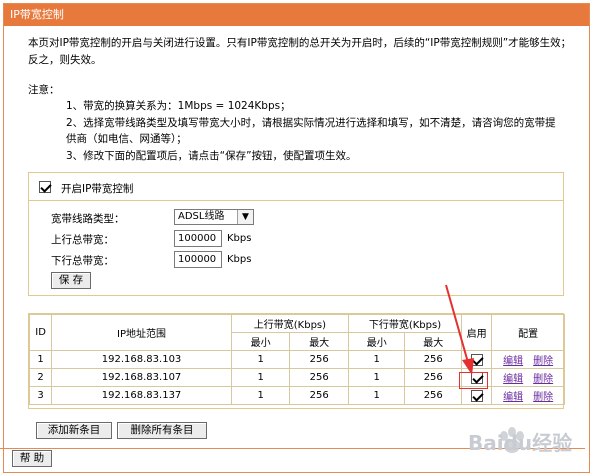 This screenshot has height=476, width=594. I want to click on watermark-text: Baidu经验, so click(520, 443).